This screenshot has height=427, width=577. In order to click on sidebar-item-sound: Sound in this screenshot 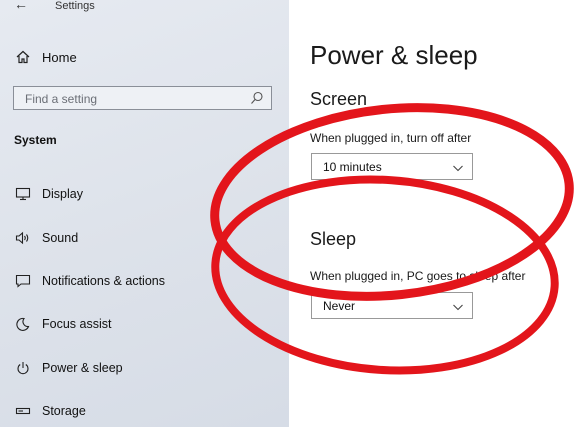, I will do `click(46, 238)`.